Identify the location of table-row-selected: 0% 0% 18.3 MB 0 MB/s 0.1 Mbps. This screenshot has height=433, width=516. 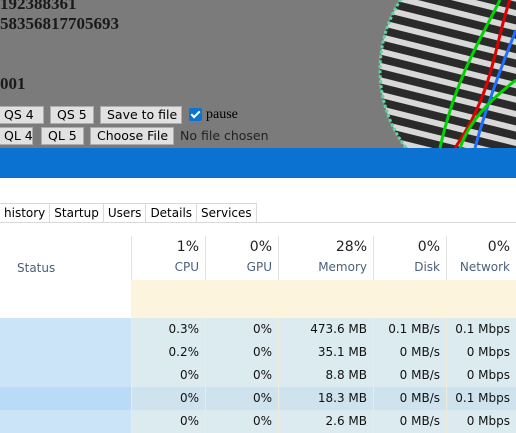
(258, 398).